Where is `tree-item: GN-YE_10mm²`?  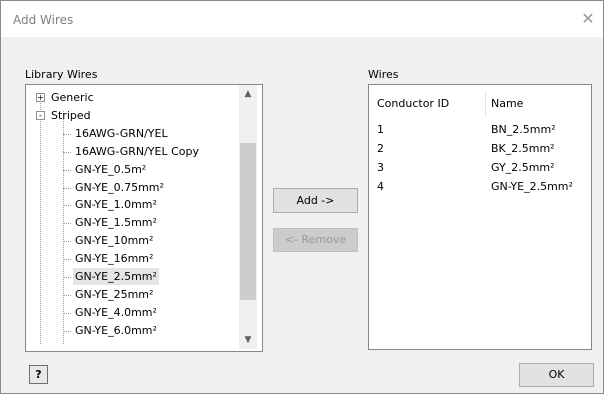 tree-item: GN-YE_10mm² is located at coordinates (141, 240).